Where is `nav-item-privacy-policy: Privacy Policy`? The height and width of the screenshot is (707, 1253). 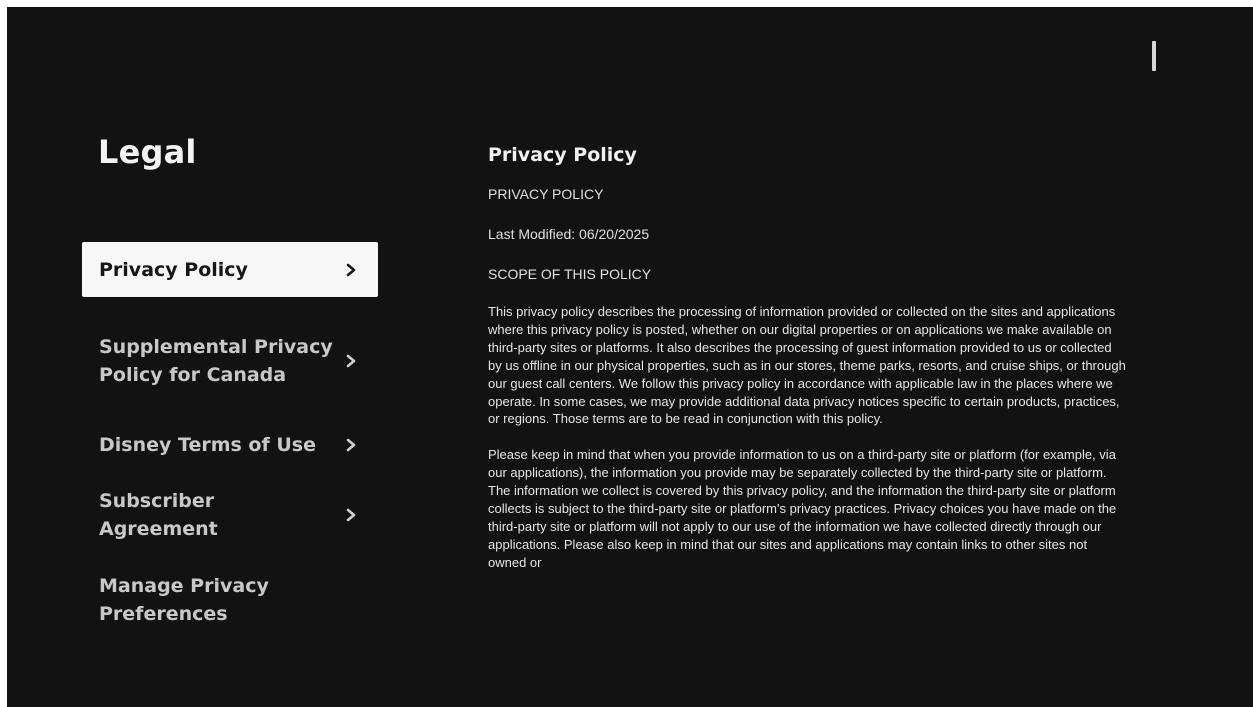
nav-item-privacy-policy: Privacy Policy is located at coordinates (230, 269).